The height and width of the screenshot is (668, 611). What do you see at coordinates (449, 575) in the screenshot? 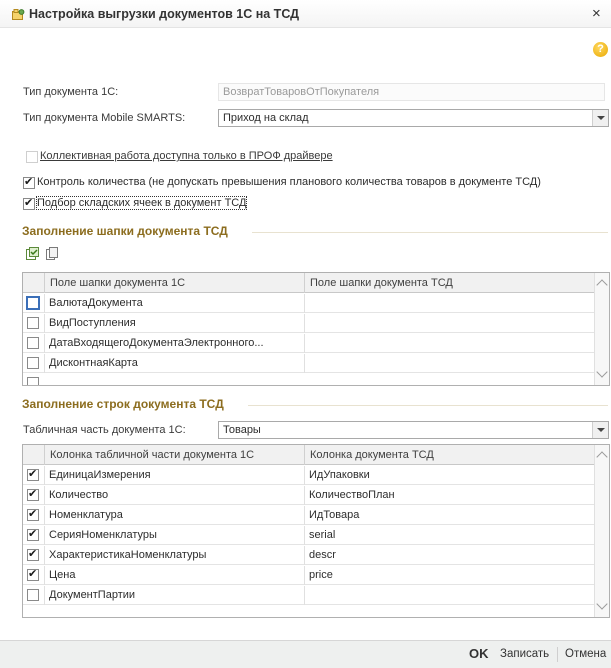
I see `column-tsd-cell: price` at bounding box center [449, 575].